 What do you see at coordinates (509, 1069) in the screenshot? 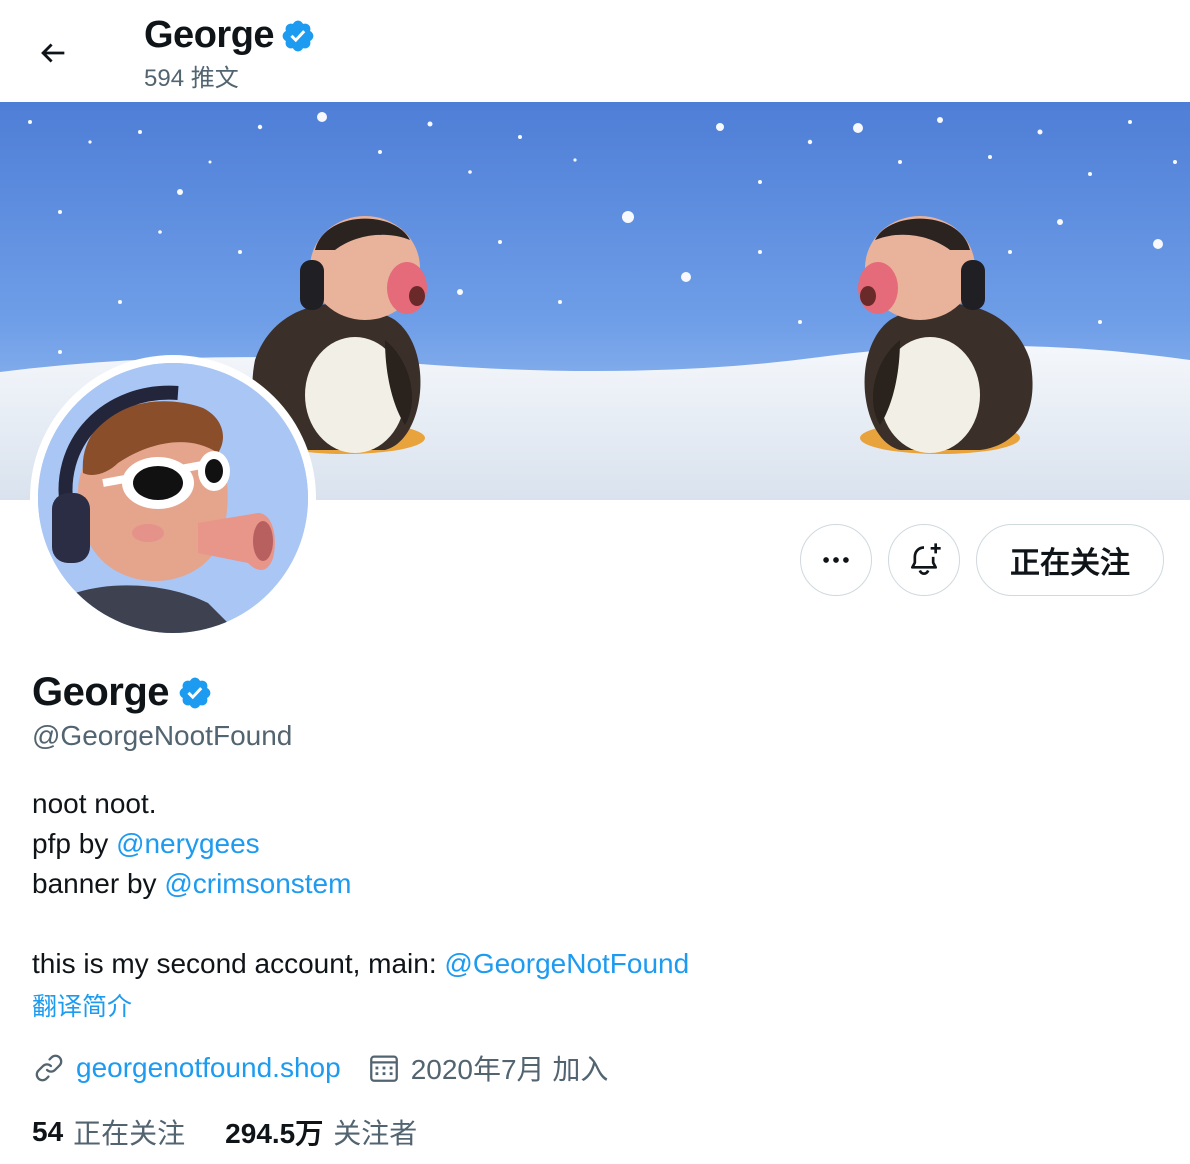
I see `join-date: 2020年7月 加入` at bounding box center [509, 1069].